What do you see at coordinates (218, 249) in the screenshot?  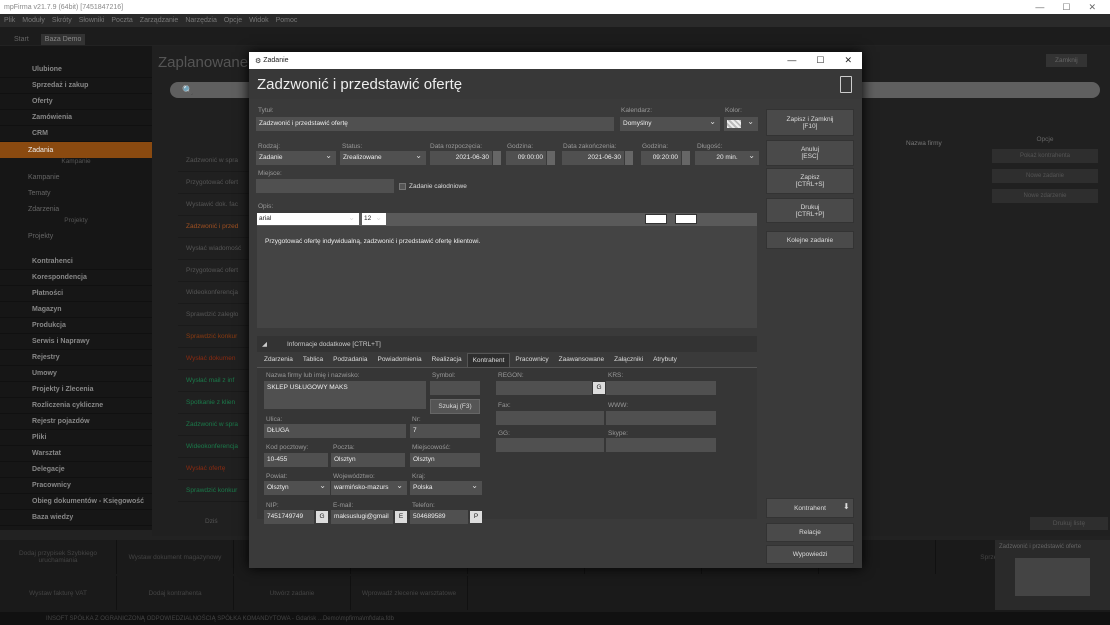 I see `list-item: Wysłać wiadomość` at bounding box center [218, 249].